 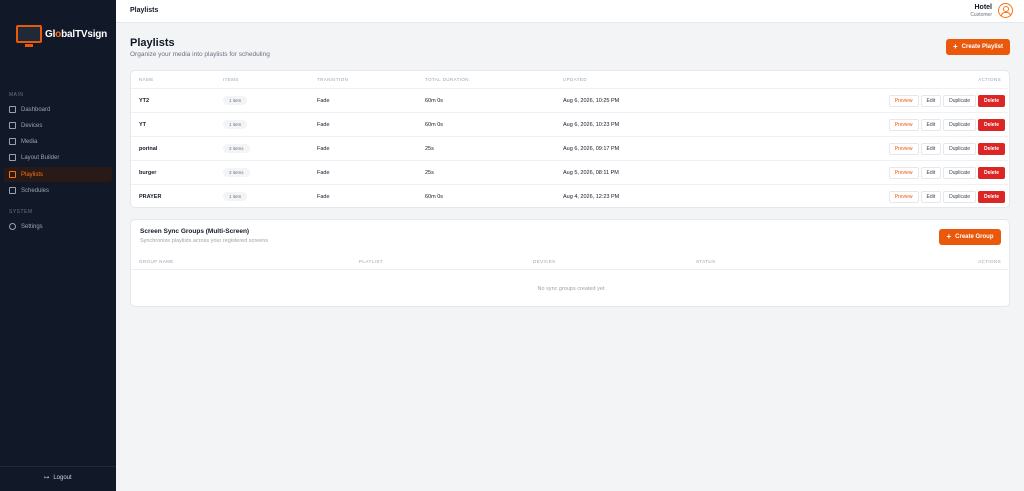 What do you see at coordinates (591, 101) in the screenshot?
I see `updated-cell: Aug 6, 2026, 10:25 PM` at bounding box center [591, 101].